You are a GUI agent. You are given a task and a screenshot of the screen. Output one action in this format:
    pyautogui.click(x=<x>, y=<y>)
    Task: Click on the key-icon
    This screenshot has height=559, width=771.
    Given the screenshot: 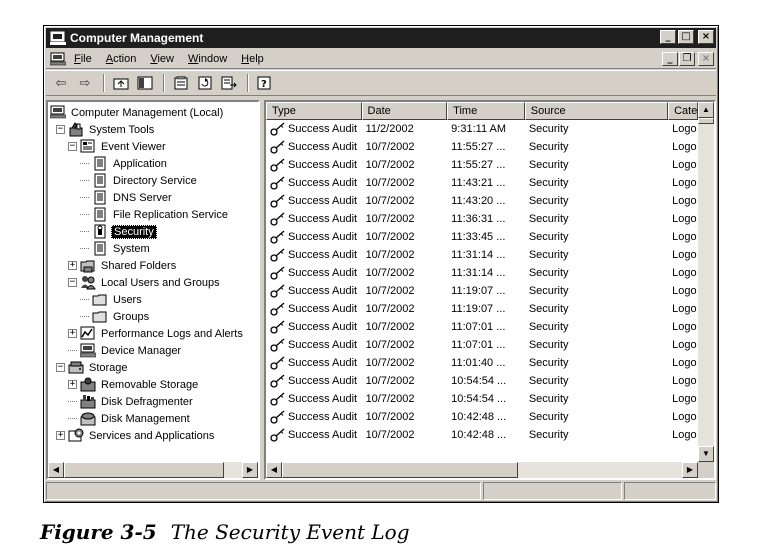 What is the action you would take?
    pyautogui.click(x=278, y=201)
    